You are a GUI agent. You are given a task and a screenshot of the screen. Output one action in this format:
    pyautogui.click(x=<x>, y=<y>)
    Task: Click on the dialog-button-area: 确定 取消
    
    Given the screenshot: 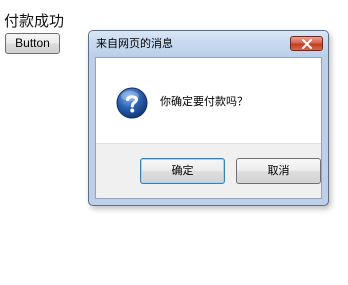 What is the action you would take?
    pyautogui.click(x=208, y=170)
    